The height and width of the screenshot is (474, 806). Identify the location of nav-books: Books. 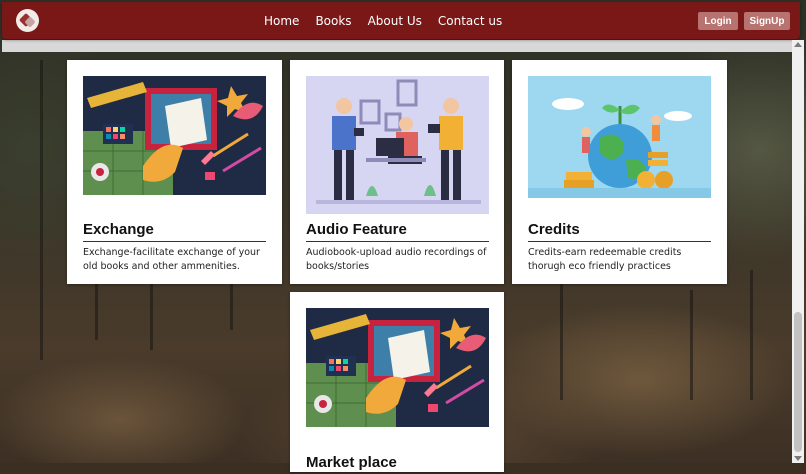
(333, 21).